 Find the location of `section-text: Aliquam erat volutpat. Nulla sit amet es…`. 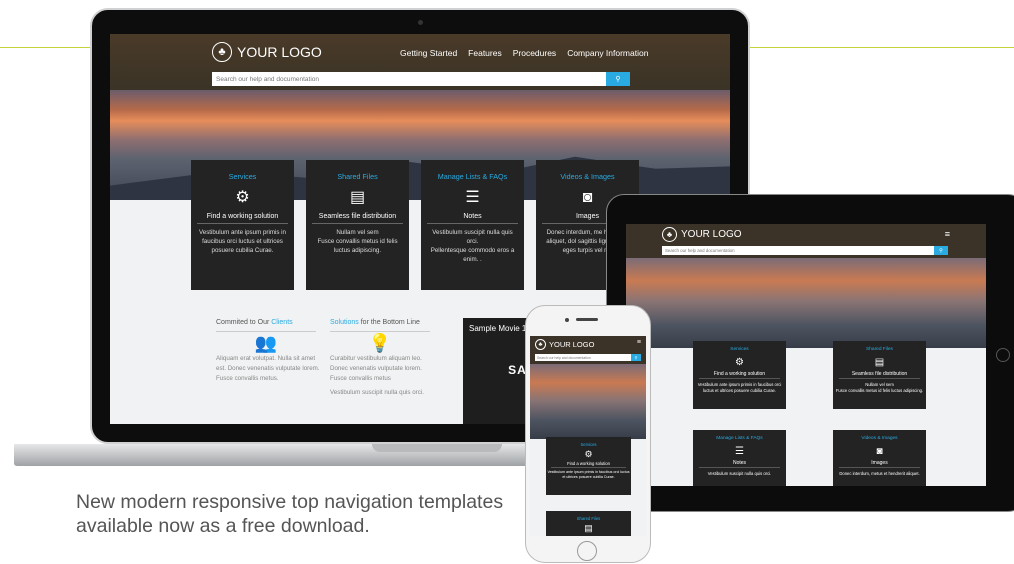

section-text: Aliquam erat volutpat. Nulla sit amet es… is located at coordinates (268, 368).